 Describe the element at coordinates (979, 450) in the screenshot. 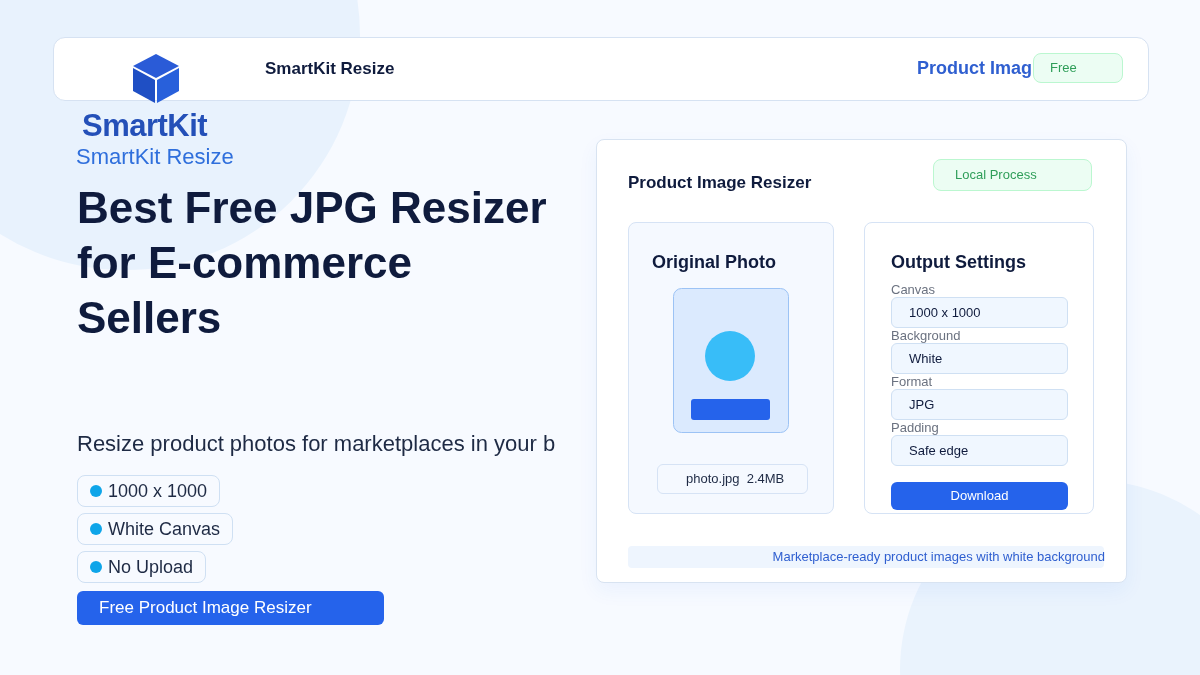

I see `select-field: Safe edge` at that location.